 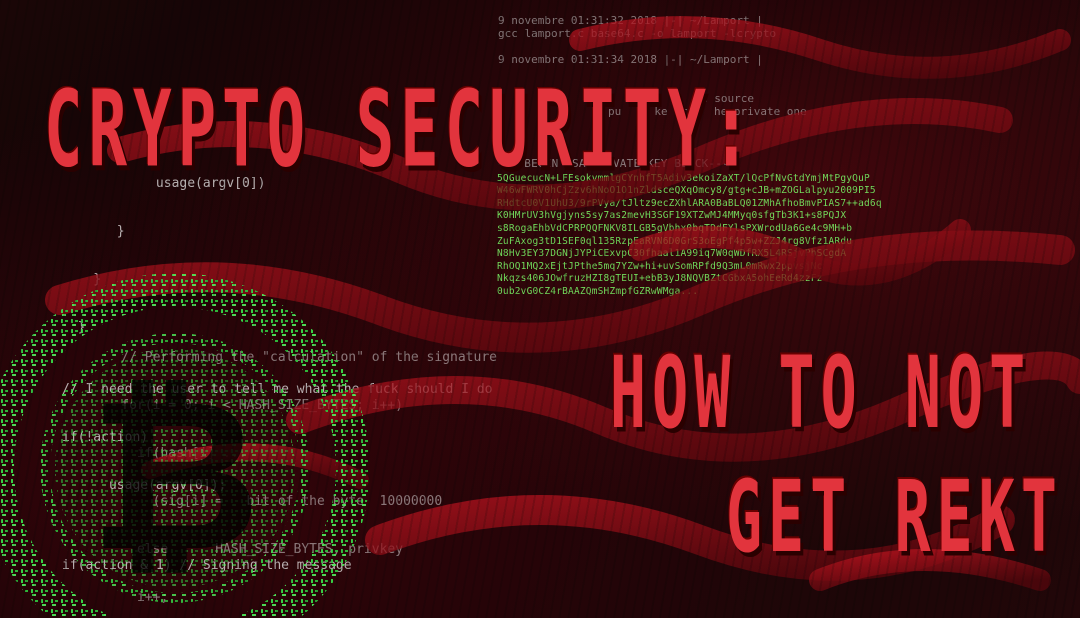 I want to click on swirl-stroke, so click(x=820, y=47).